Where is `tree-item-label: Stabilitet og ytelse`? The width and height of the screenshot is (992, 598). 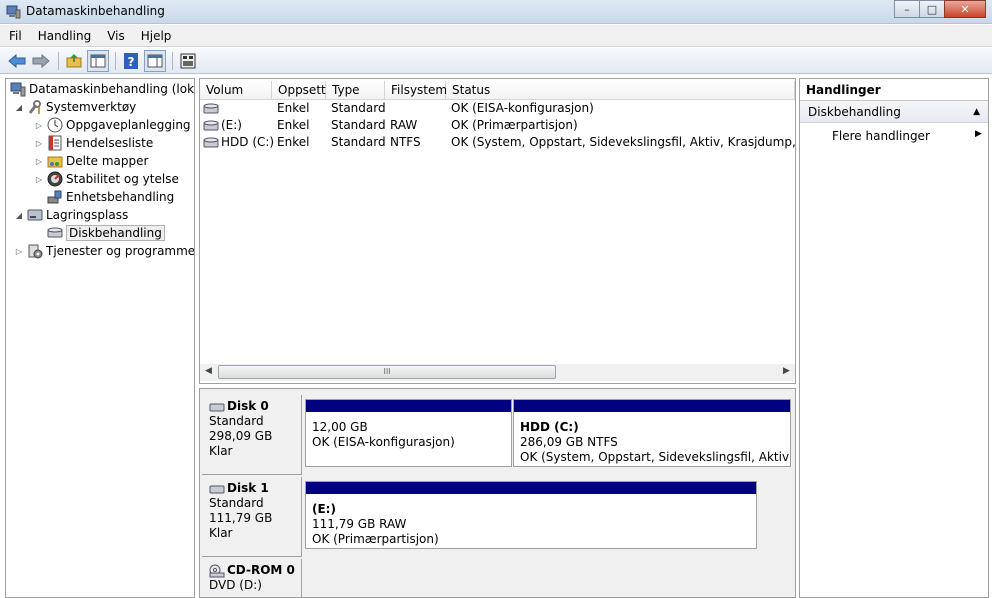
tree-item-label: Stabilitet og ytelse is located at coordinates (122, 179).